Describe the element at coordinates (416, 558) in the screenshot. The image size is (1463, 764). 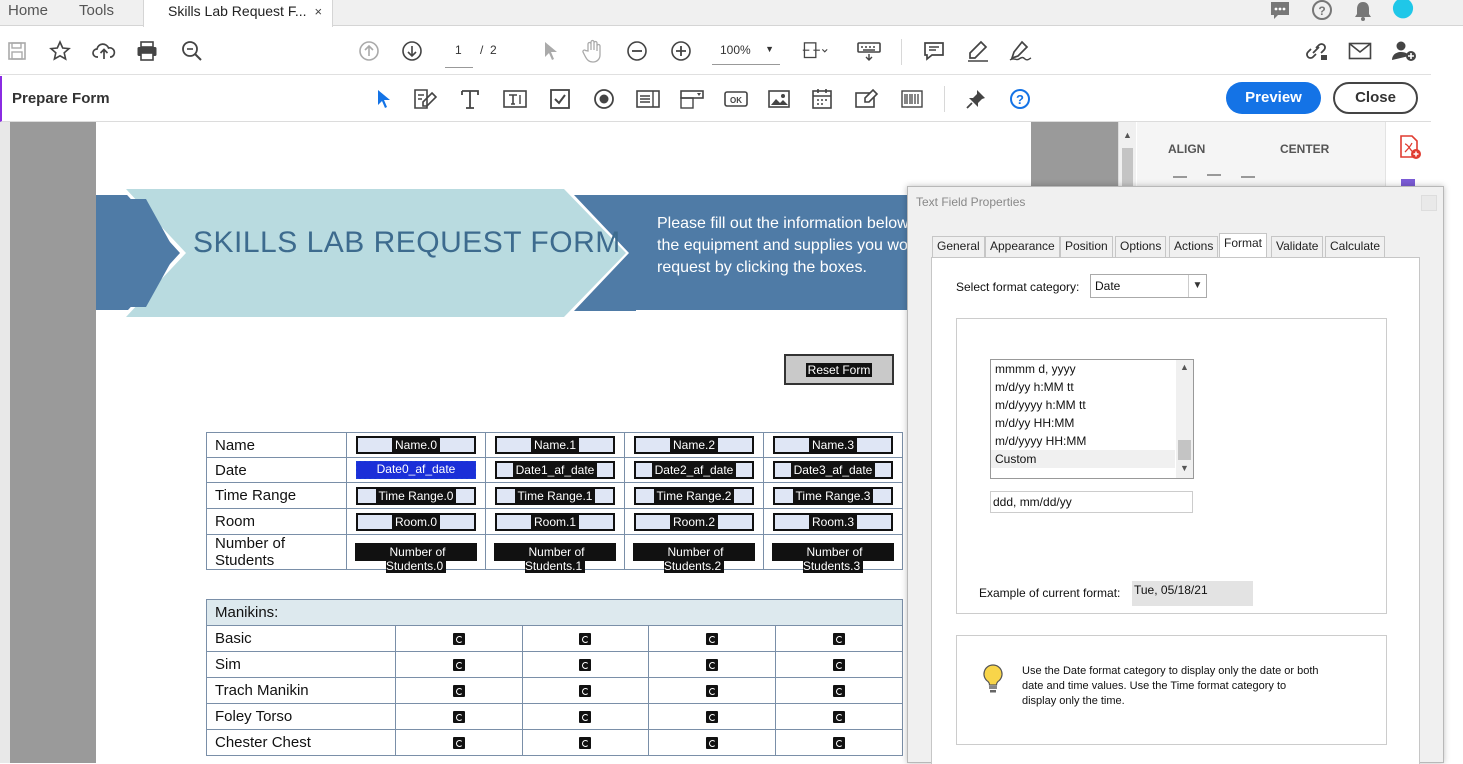
I see `students-field: Number of Students.0` at that location.